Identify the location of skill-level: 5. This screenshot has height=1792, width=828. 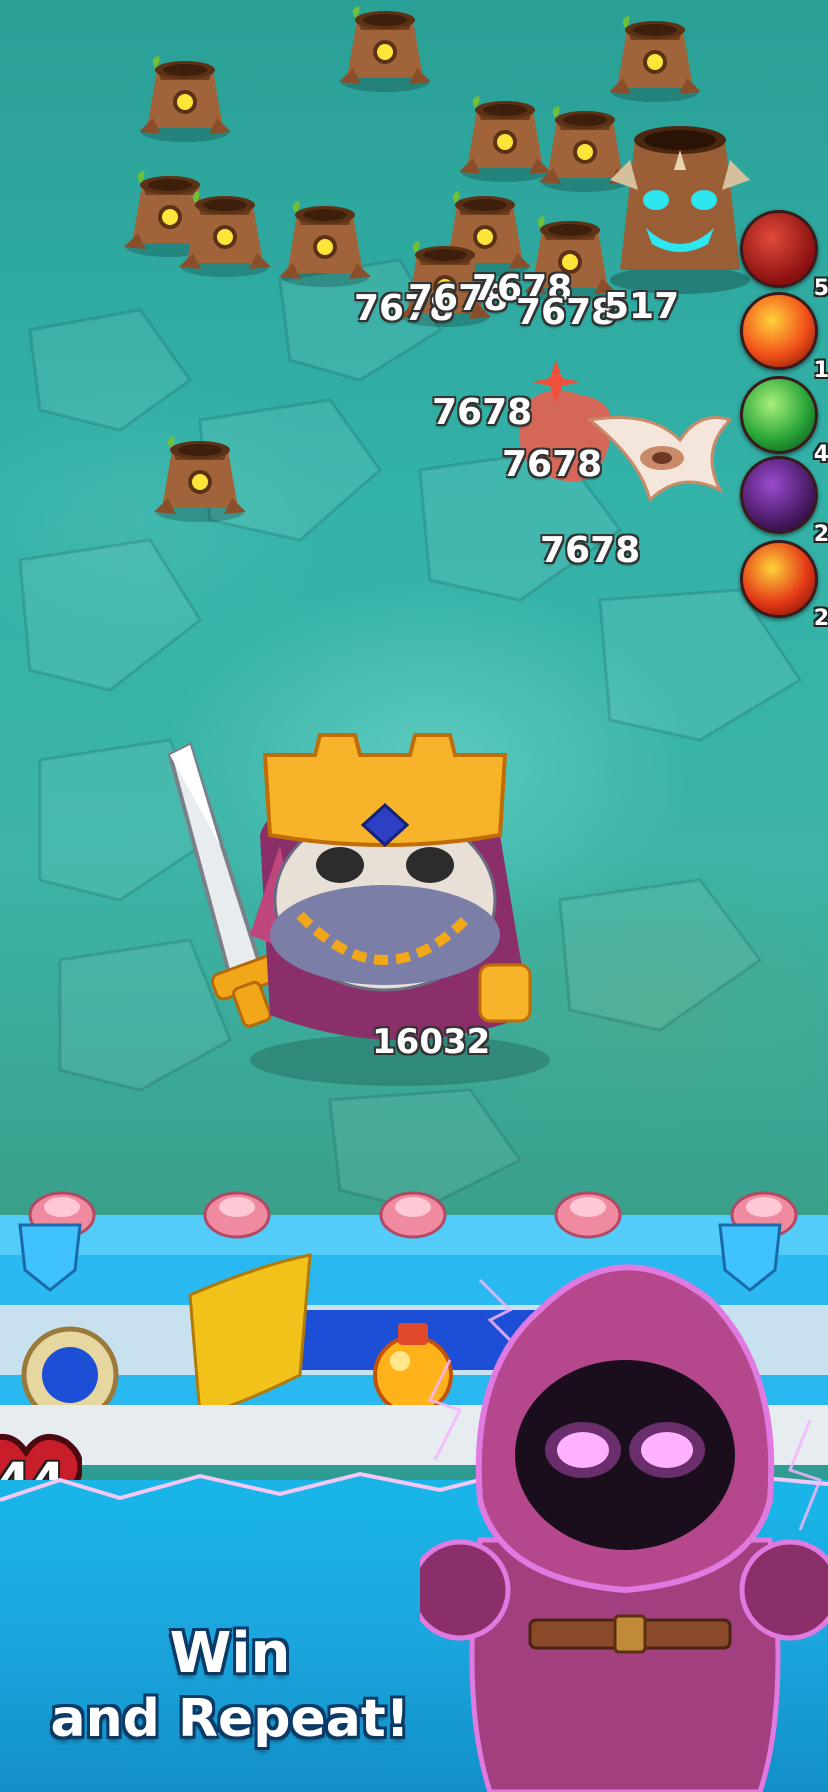
(820, 288).